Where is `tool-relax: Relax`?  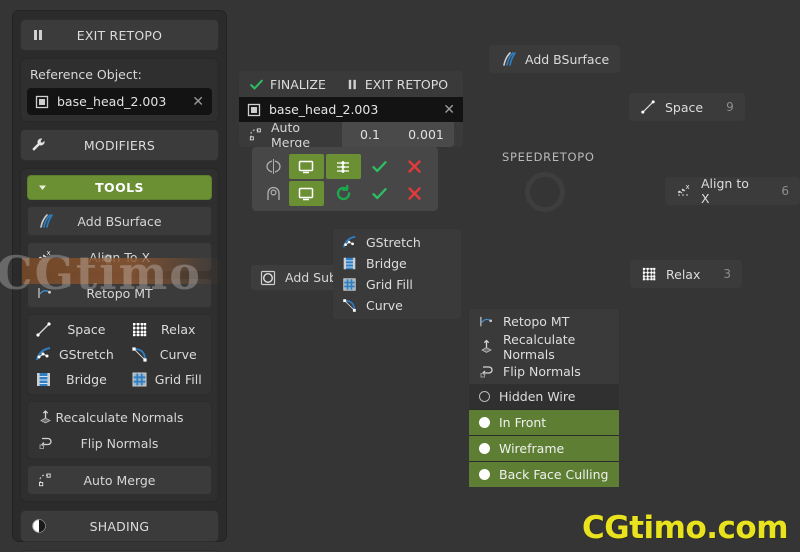
tool-relax: Relax is located at coordinates (168, 329).